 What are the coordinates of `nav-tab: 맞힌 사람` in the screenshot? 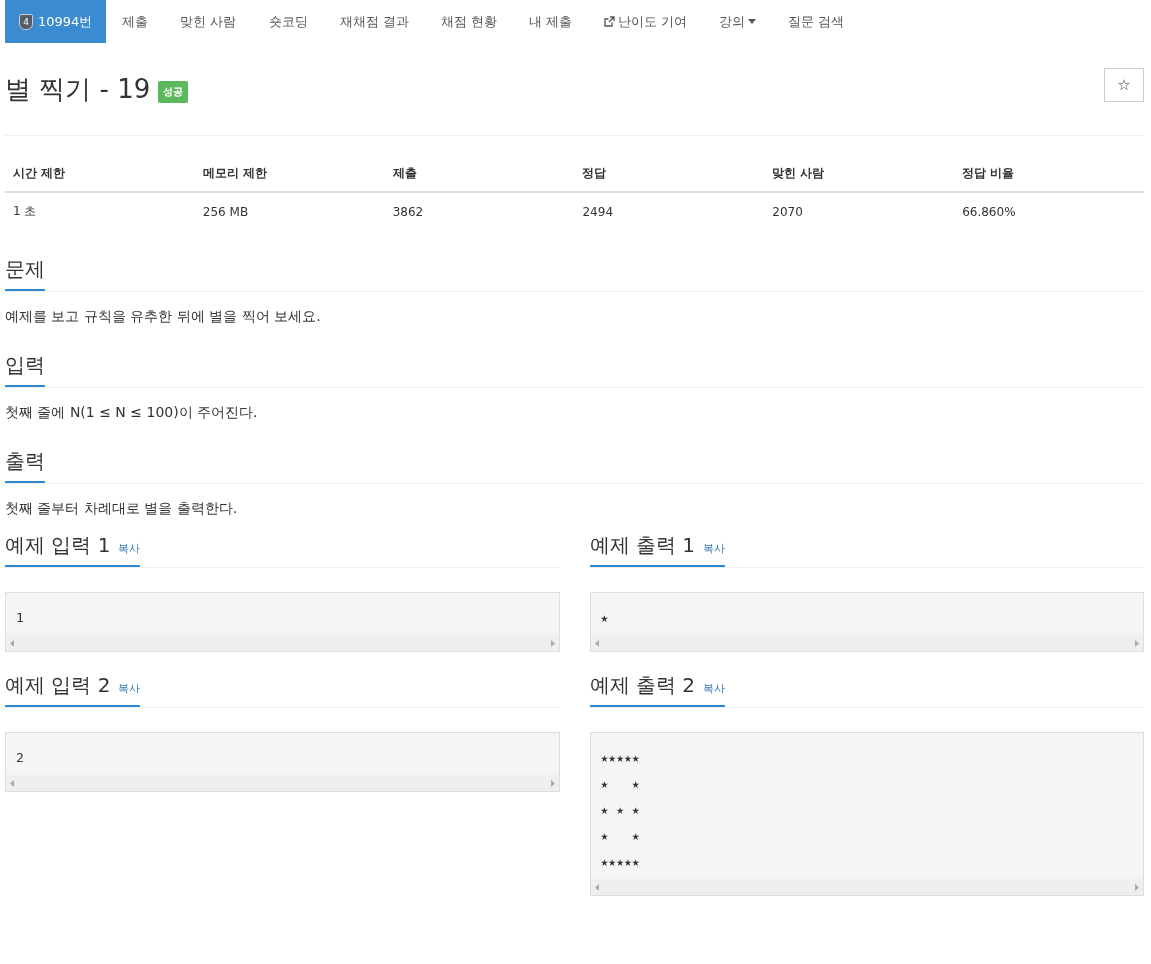 It's located at (208, 21).